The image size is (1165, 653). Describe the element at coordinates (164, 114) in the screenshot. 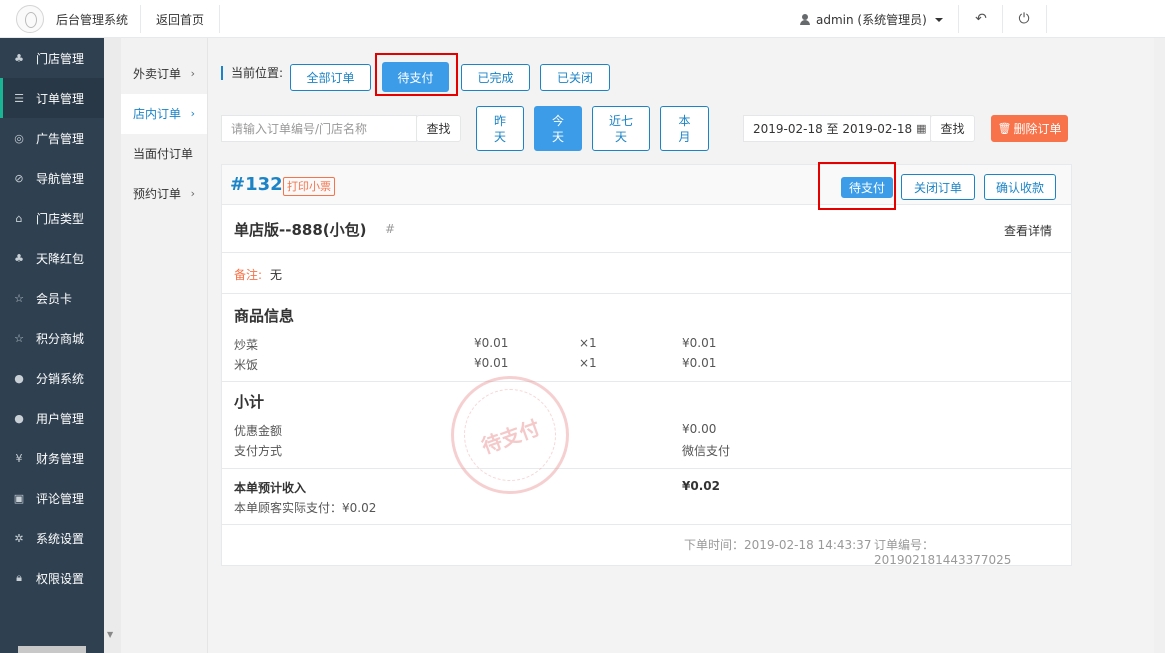

I see `subnav-item-dinein: 店内订单 ›` at that location.